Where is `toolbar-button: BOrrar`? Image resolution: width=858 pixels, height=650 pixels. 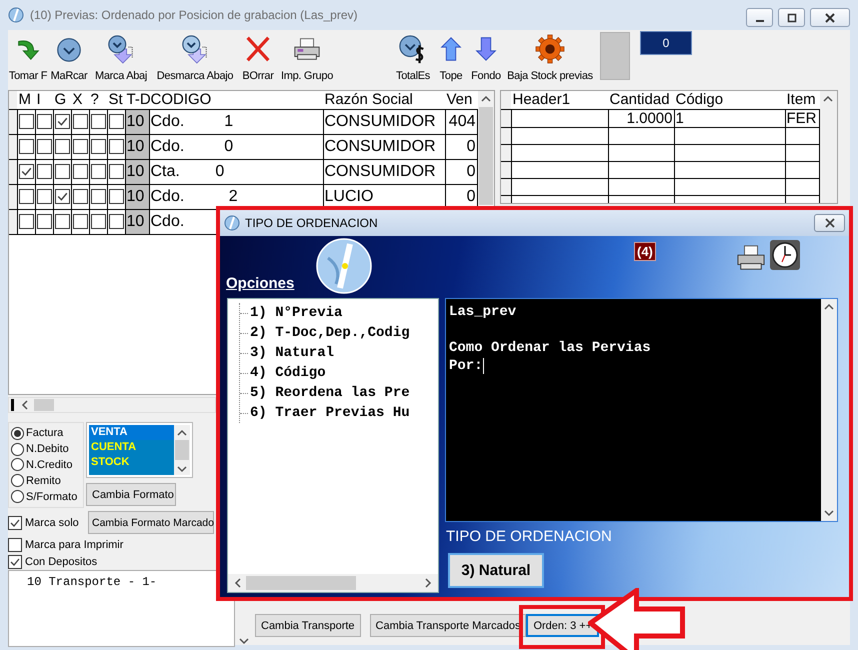
toolbar-button: BOrrar is located at coordinates (258, 58).